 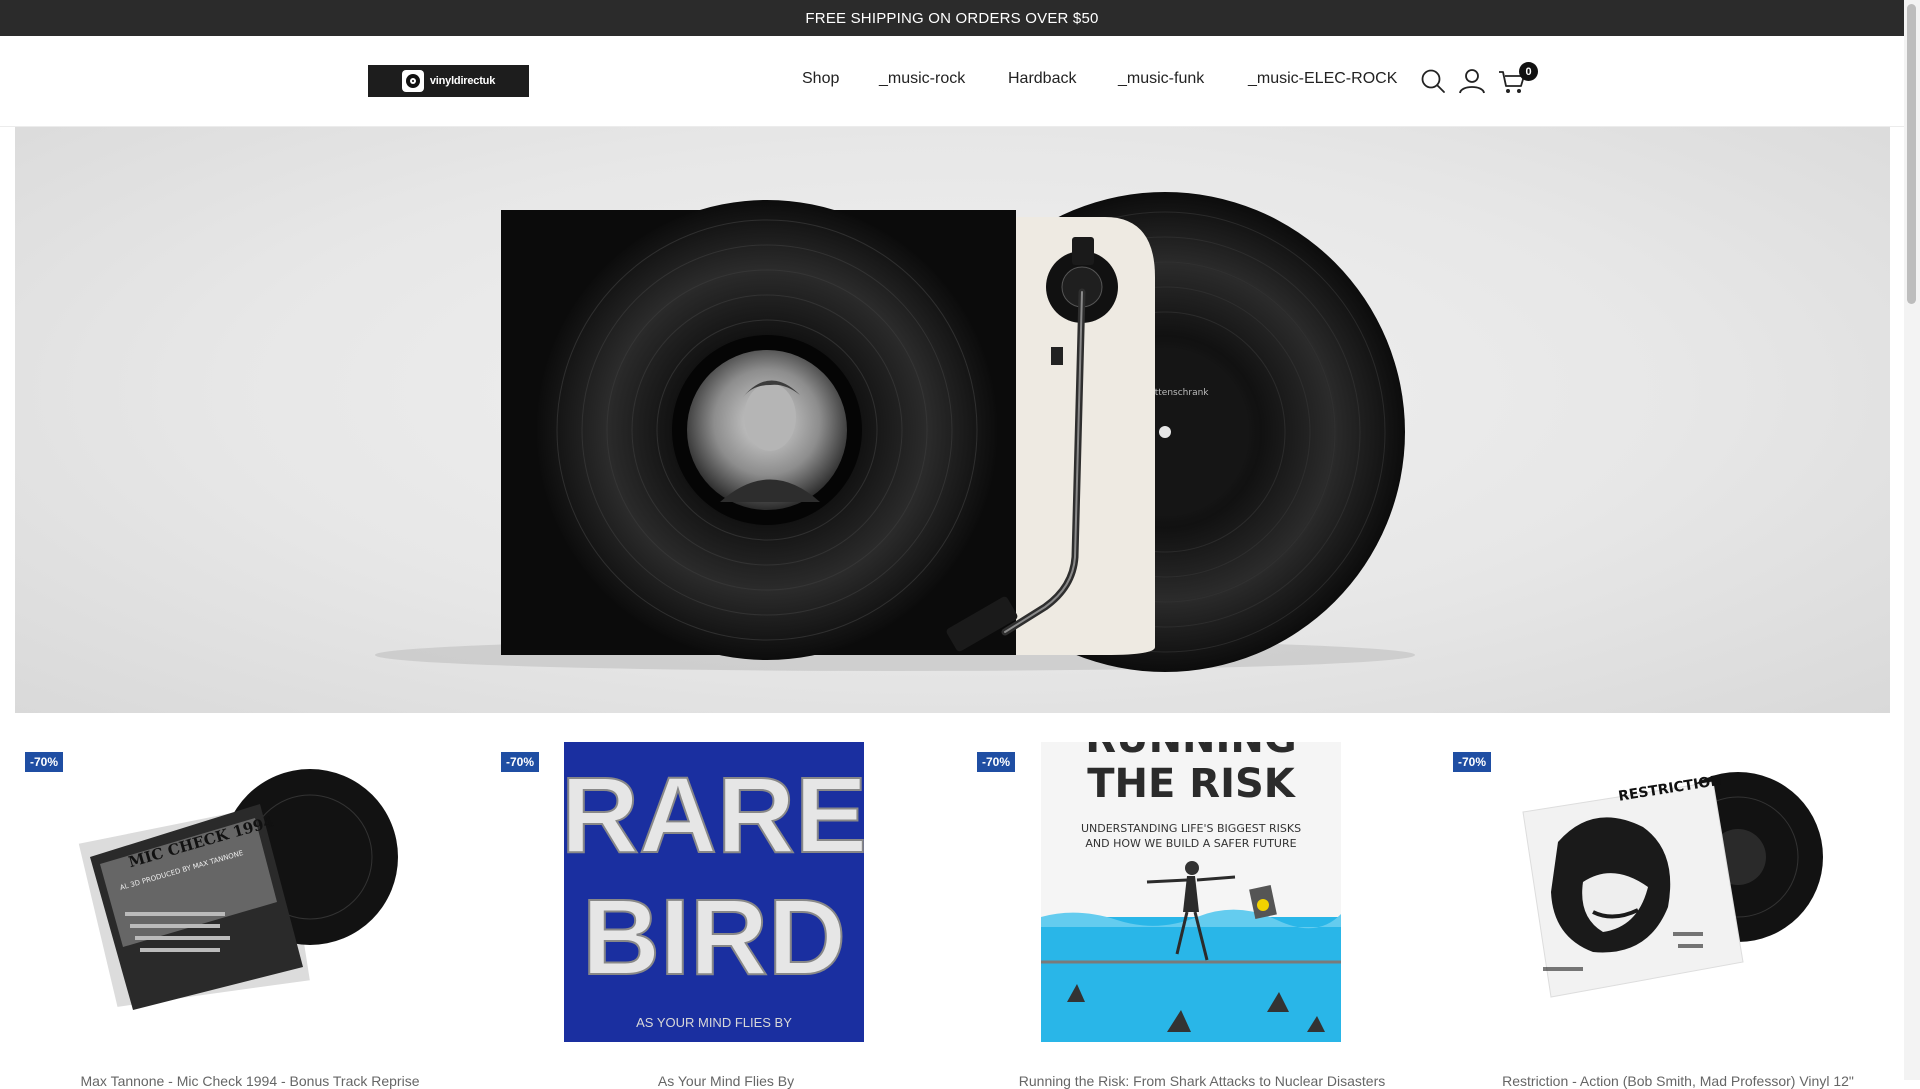 I want to click on svg-text:UNDERSTANDING LIFE'S BIGGEST R: UNDERSTANDING LIFE'S BIGGEST RISKS, so click(x=1191, y=828).